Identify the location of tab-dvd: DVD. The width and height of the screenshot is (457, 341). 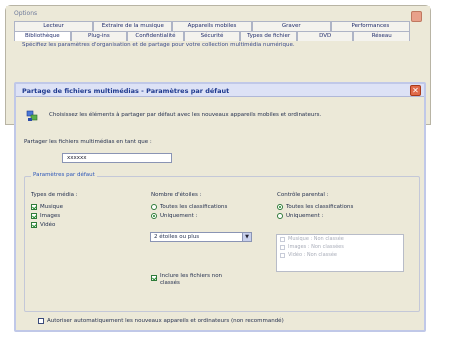
(325, 36).